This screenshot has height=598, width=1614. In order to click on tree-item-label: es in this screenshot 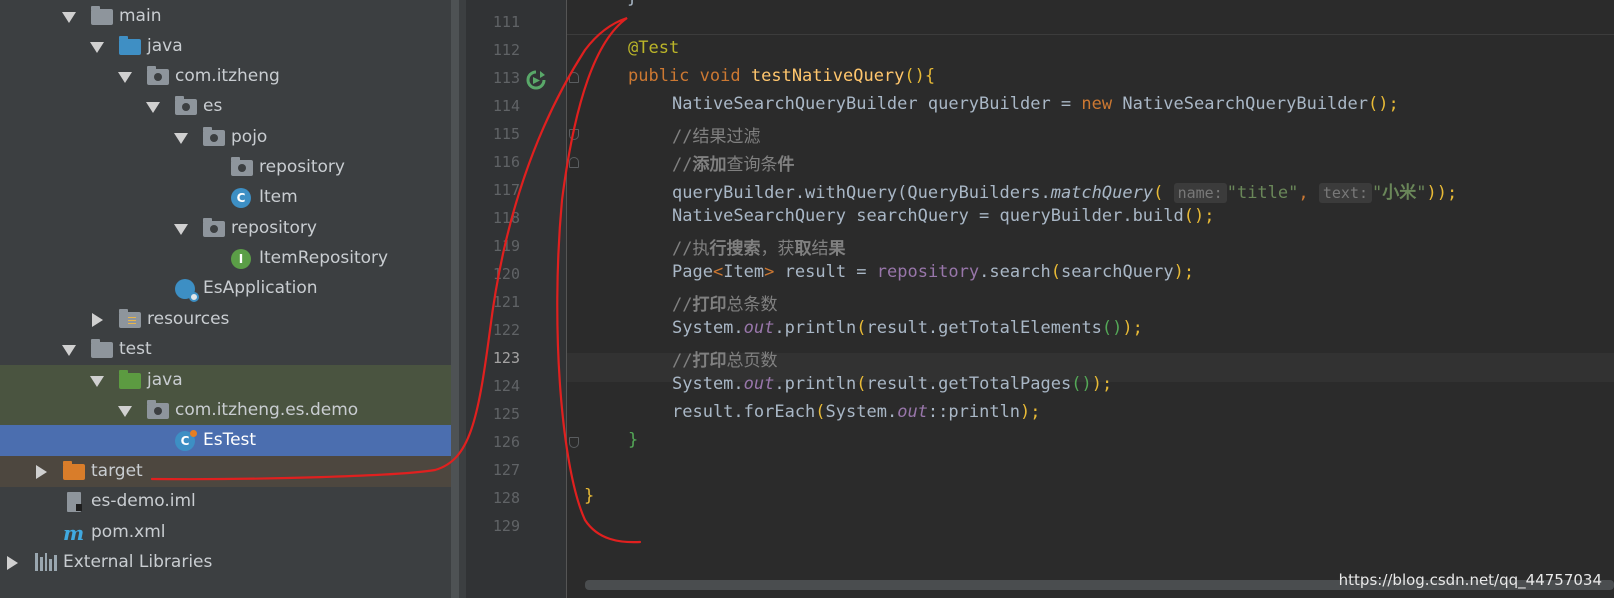, I will do `click(213, 106)`.